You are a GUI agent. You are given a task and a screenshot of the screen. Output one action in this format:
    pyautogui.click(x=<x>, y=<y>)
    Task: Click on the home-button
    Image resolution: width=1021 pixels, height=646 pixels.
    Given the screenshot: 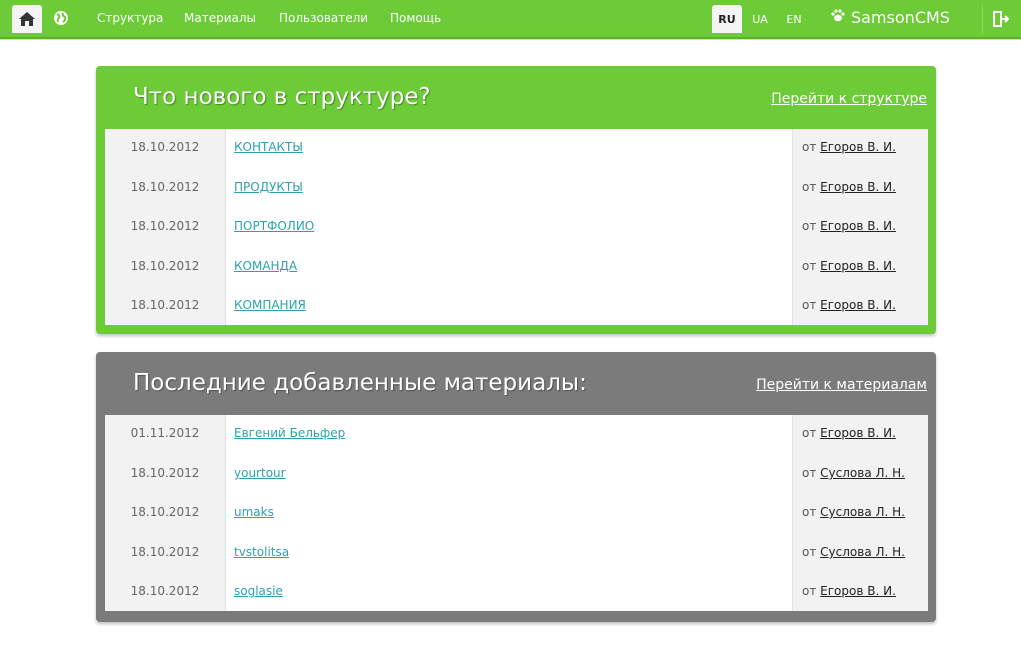 What is the action you would take?
    pyautogui.click(x=27, y=19)
    